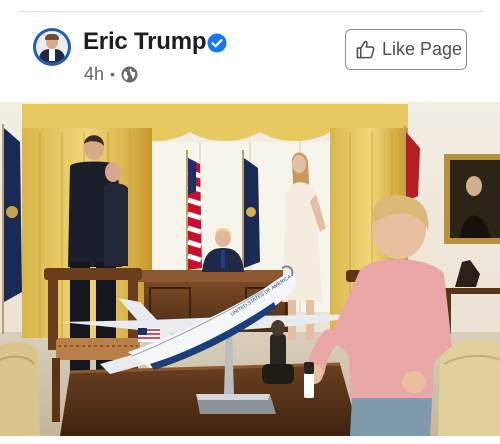 The height and width of the screenshot is (444, 500). I want to click on avatar, so click(52, 47).